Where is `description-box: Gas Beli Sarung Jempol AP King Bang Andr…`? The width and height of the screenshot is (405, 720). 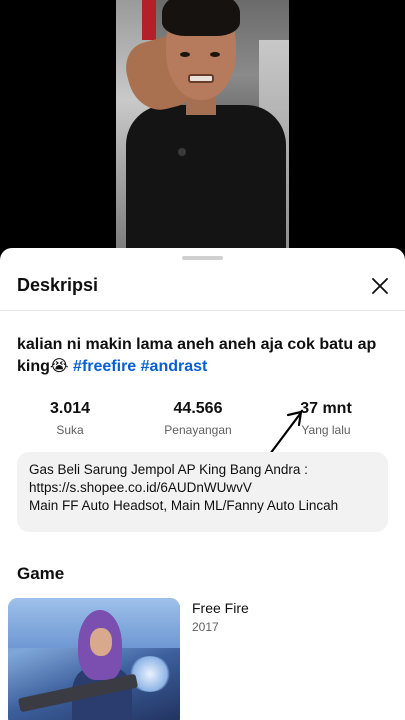
description-box: Gas Beli Sarung Jempol AP King Bang Andr… is located at coordinates (202, 492).